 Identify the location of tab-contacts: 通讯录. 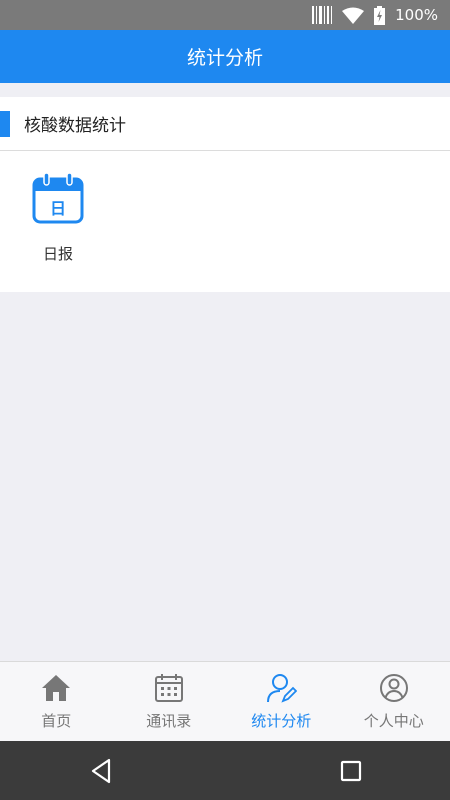
(169, 701).